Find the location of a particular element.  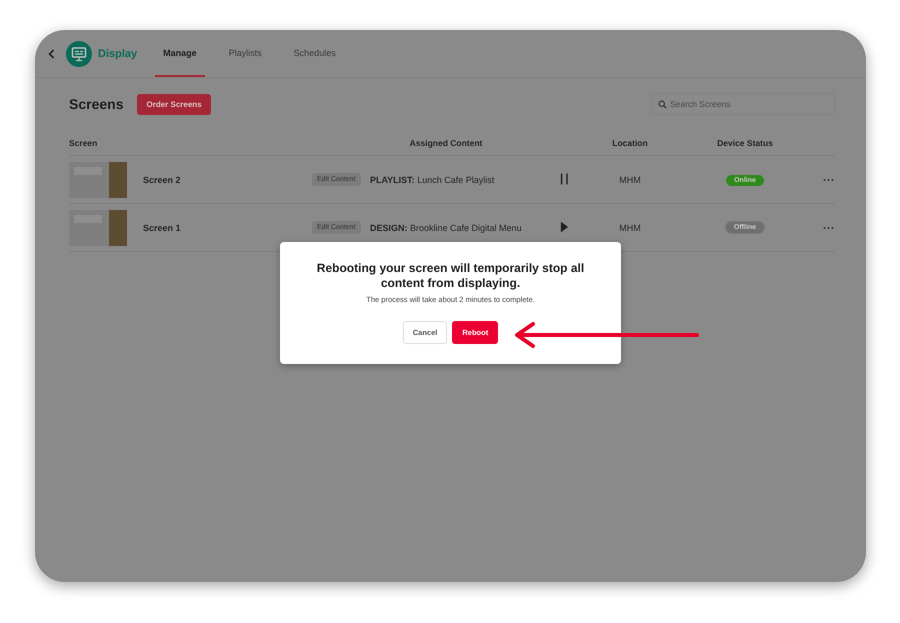

column-header: Device Status is located at coordinates (745, 143).